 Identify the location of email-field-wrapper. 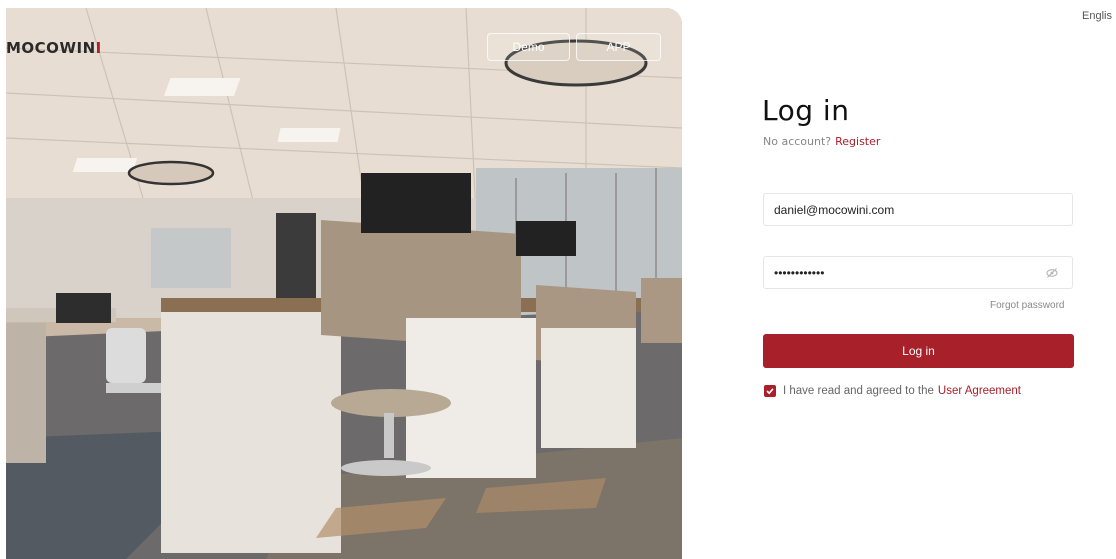
(918, 209).